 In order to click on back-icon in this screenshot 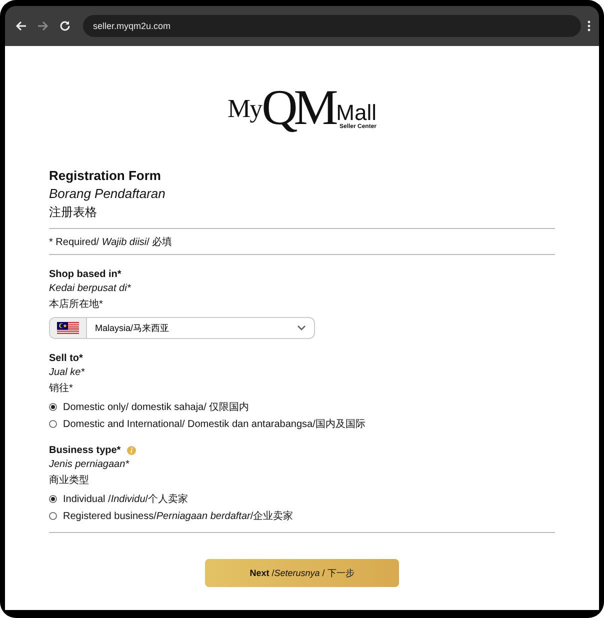, I will do `click(21, 26)`.